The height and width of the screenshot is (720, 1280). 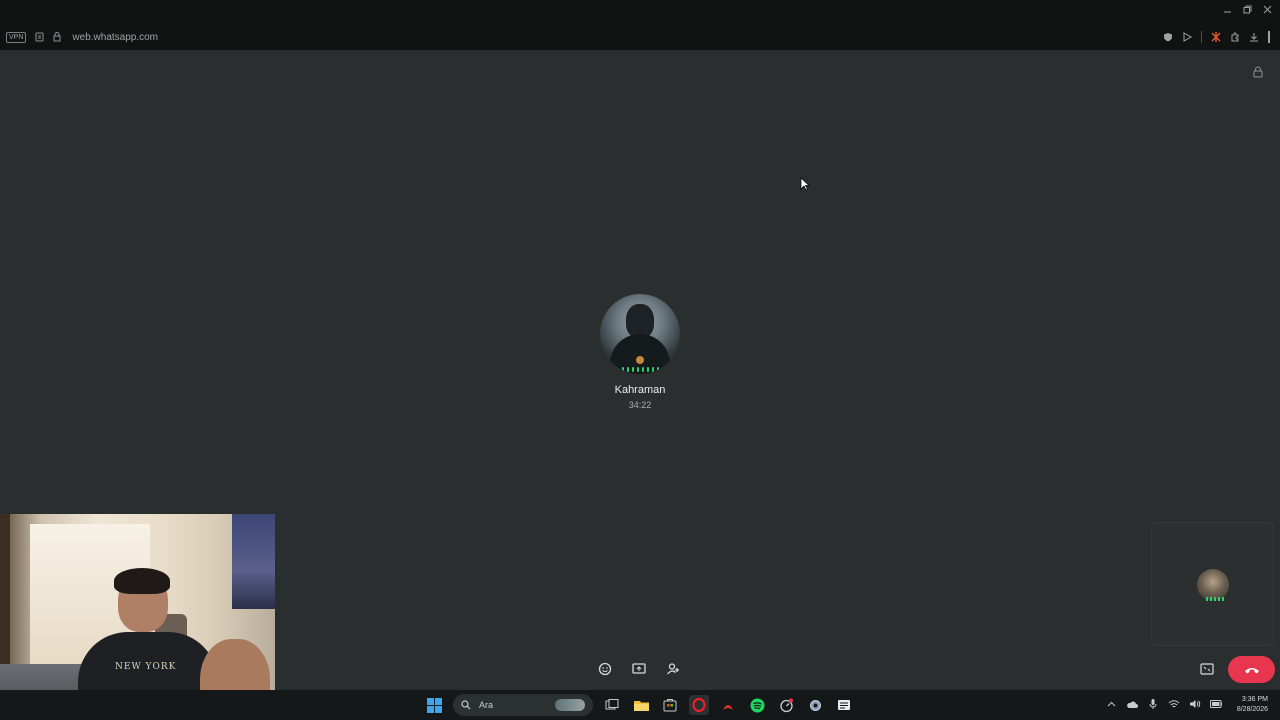 I want to click on clock-time: 3:36 PM, so click(x=1254, y=699).